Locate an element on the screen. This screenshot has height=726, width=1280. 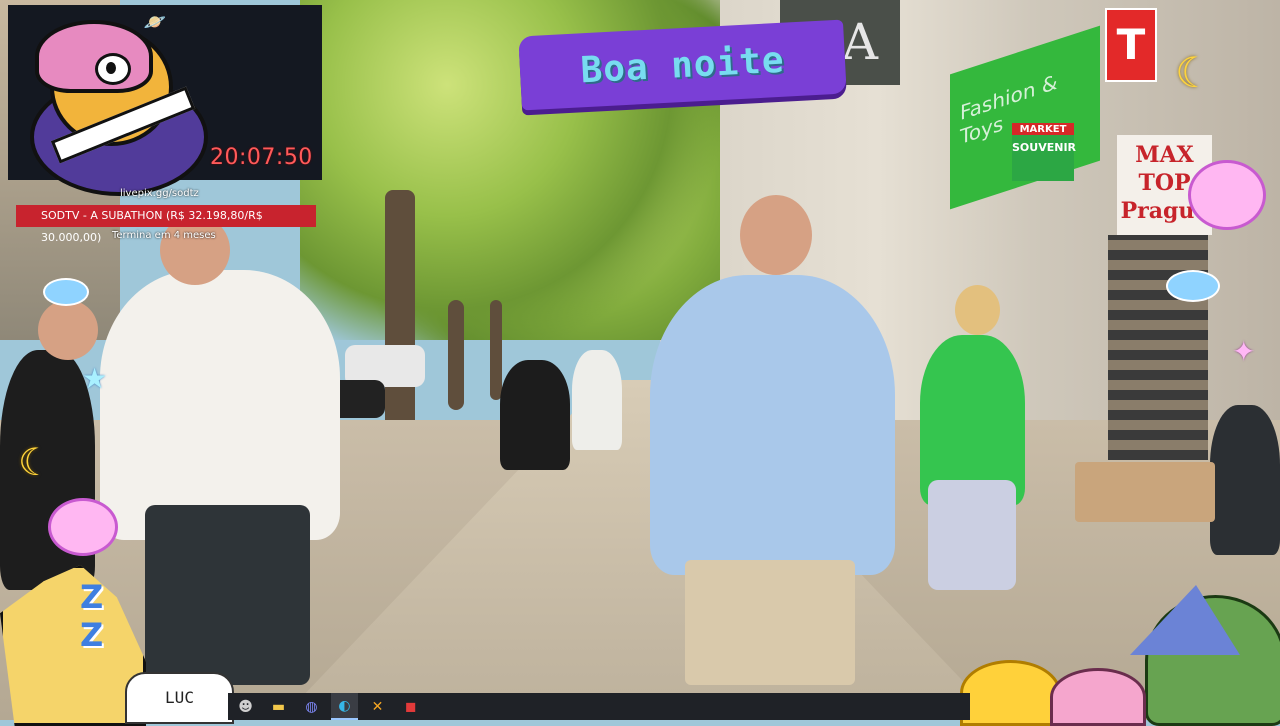
subathon-ends-text: Termina em 4 meses is located at coordinates (164, 235).